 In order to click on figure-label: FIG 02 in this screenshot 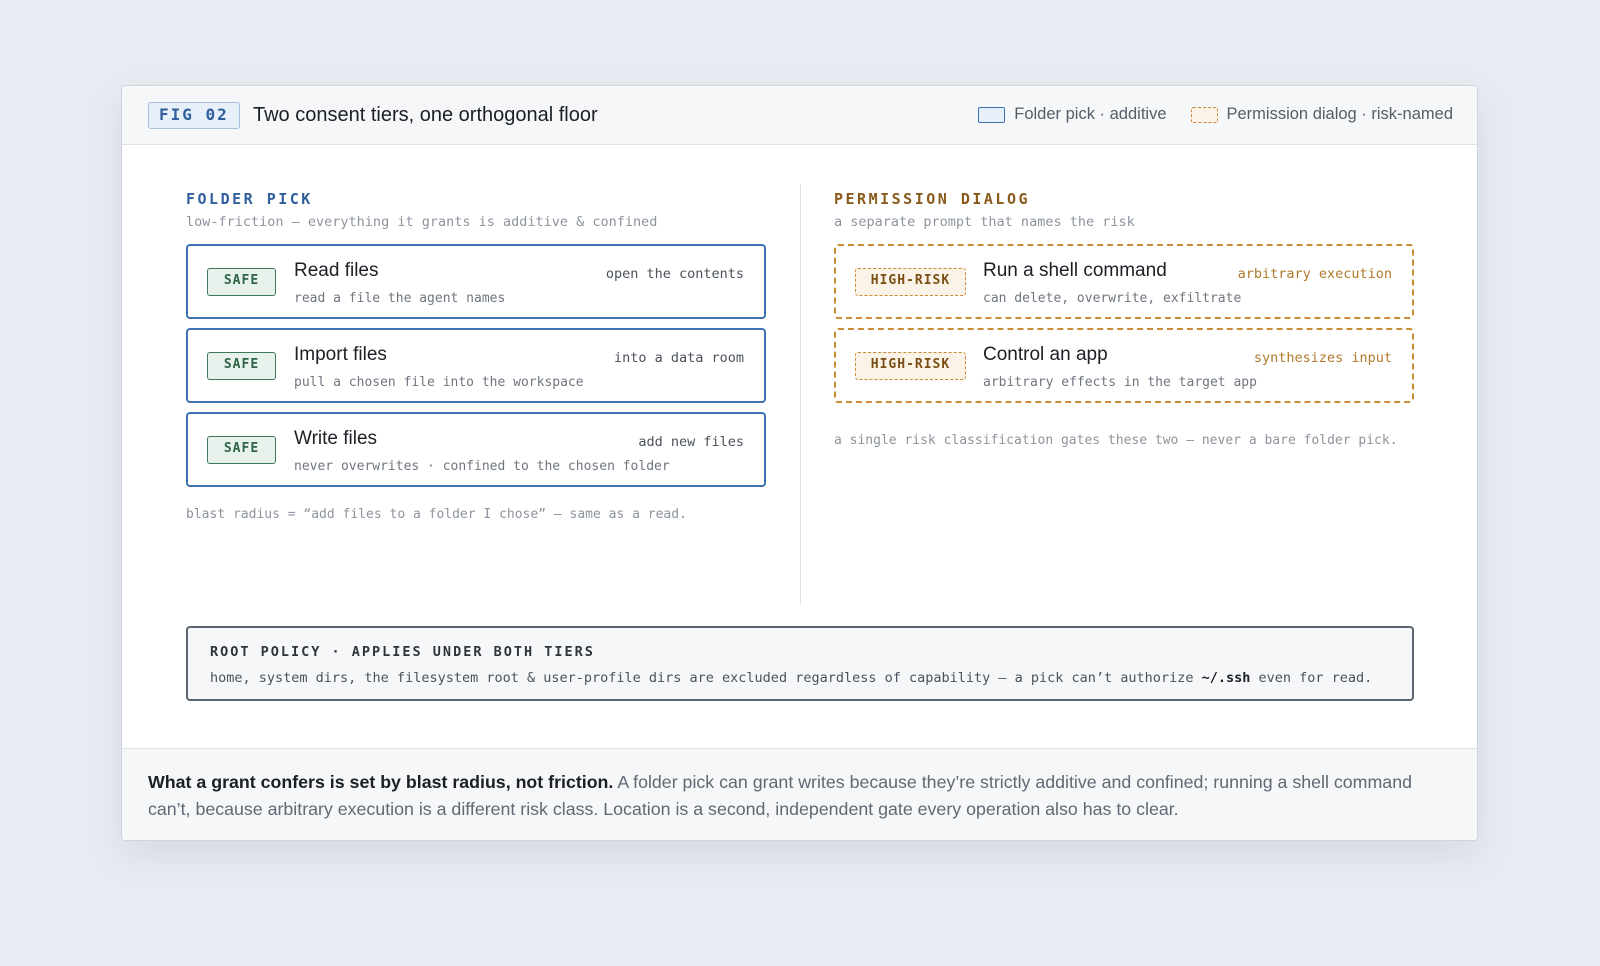, I will do `click(194, 115)`.